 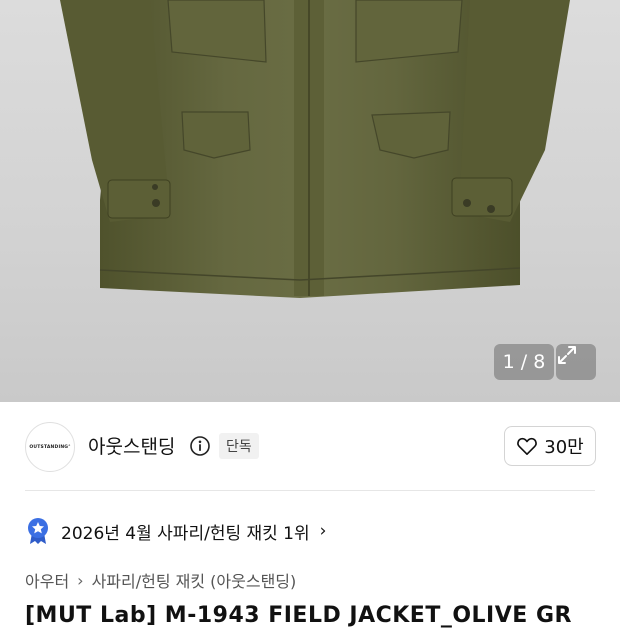 I want to click on ranking-star-badge-icon, so click(x=38, y=531).